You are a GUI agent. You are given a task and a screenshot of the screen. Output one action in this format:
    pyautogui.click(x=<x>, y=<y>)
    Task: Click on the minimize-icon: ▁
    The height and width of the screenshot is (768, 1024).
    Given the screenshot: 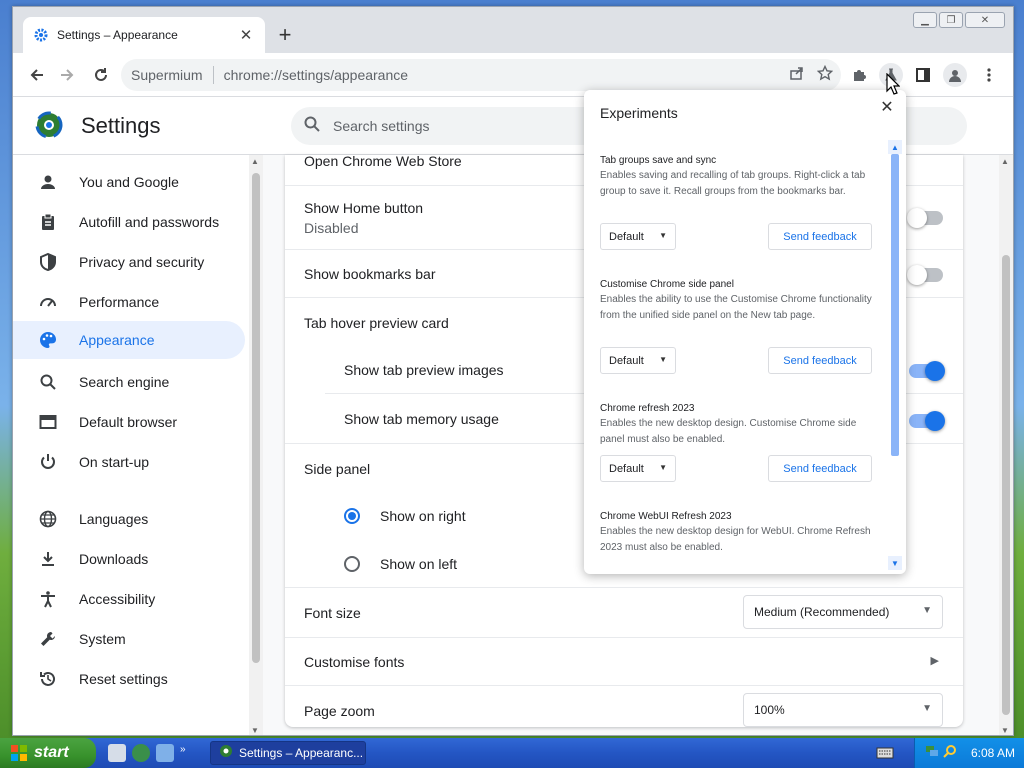 What is the action you would take?
    pyautogui.click(x=925, y=20)
    